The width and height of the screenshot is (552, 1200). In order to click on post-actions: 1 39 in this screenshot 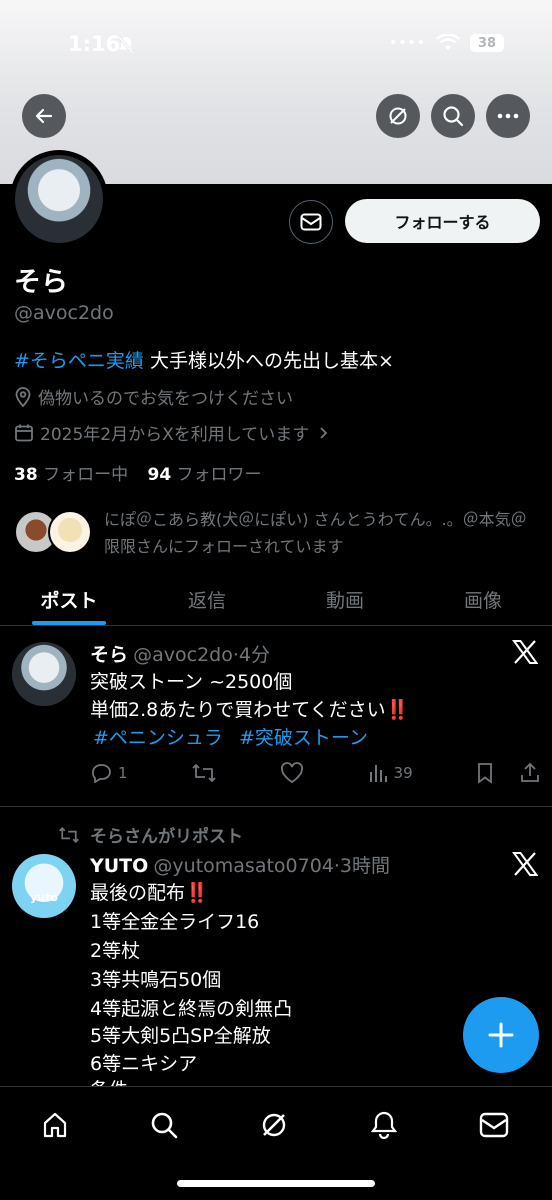, I will do `click(315, 773)`.